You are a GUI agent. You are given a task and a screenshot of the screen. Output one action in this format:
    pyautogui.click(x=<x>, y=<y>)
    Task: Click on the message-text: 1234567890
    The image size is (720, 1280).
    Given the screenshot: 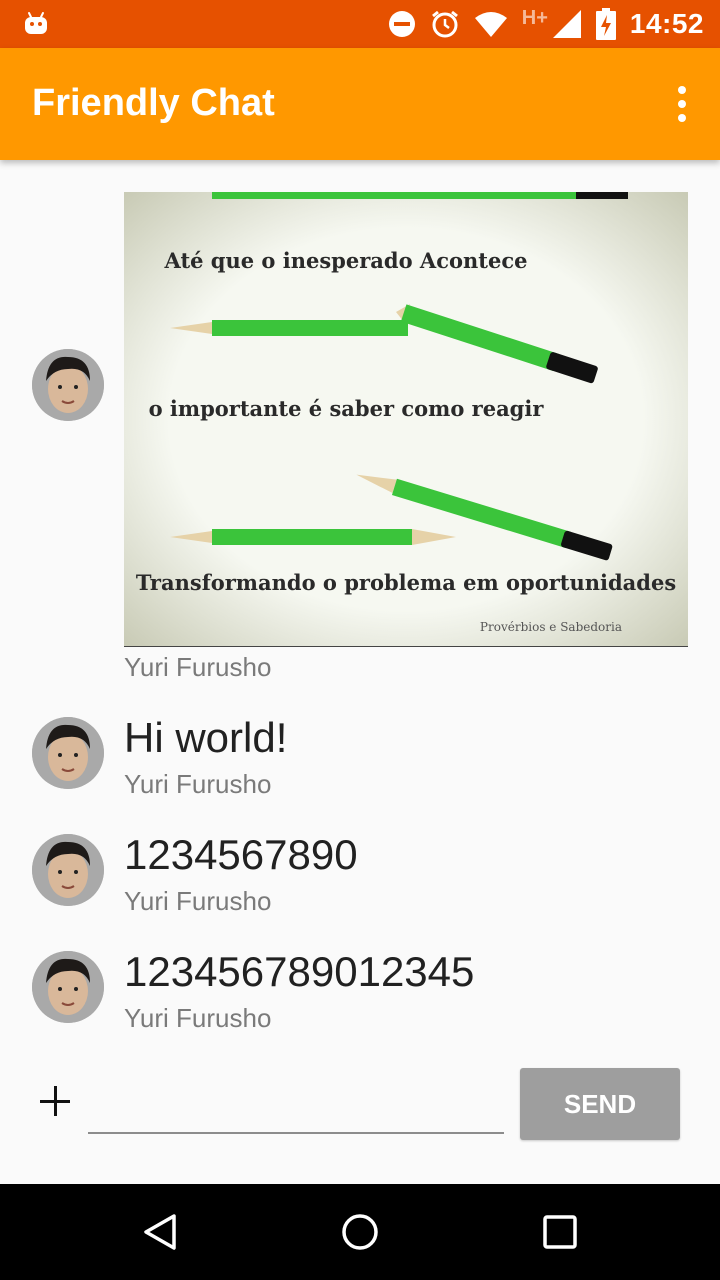 What is the action you would take?
    pyautogui.click(x=241, y=854)
    